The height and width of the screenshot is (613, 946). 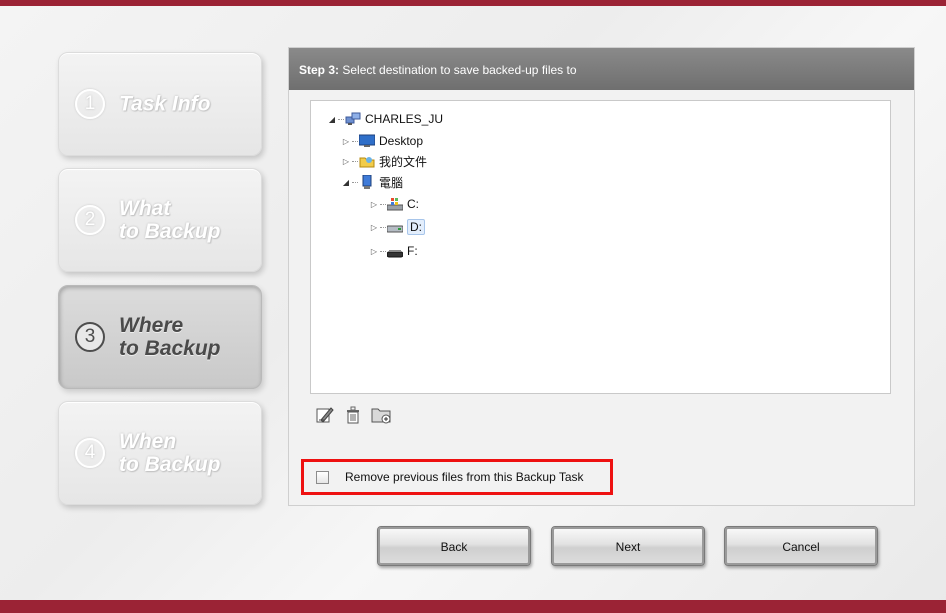 What do you see at coordinates (90, 104) in the screenshot?
I see `step-1-number: 1` at bounding box center [90, 104].